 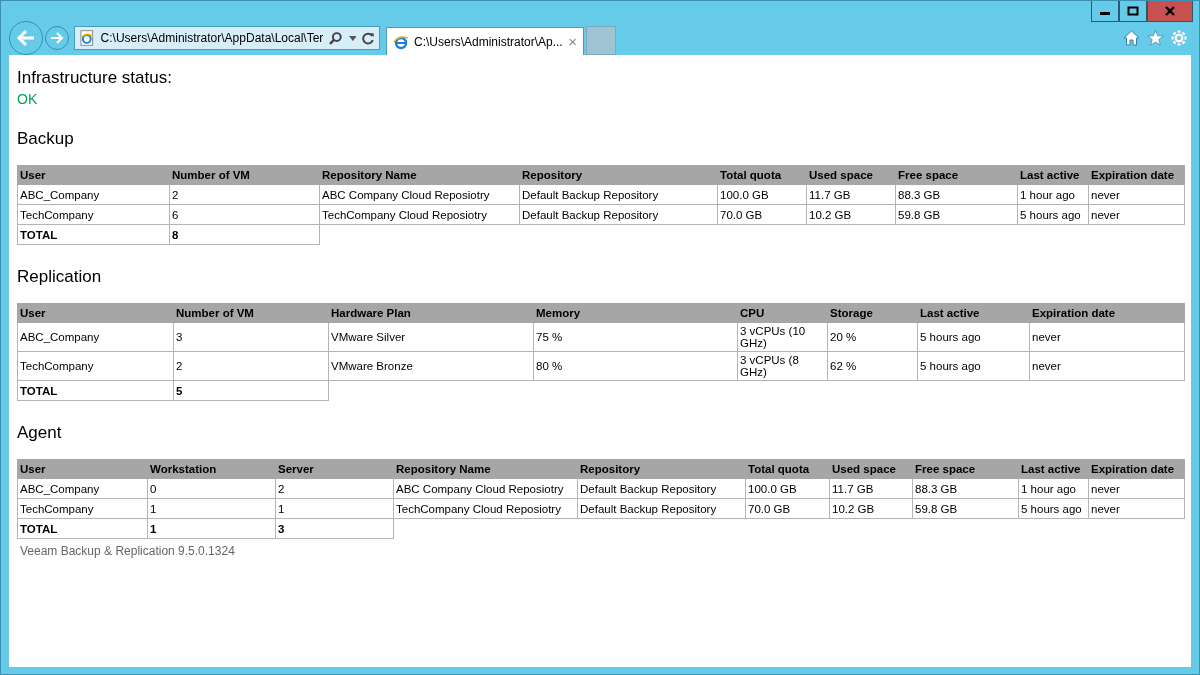 What do you see at coordinates (872, 366) in the screenshot?
I see `table-cell: 62 %` at bounding box center [872, 366].